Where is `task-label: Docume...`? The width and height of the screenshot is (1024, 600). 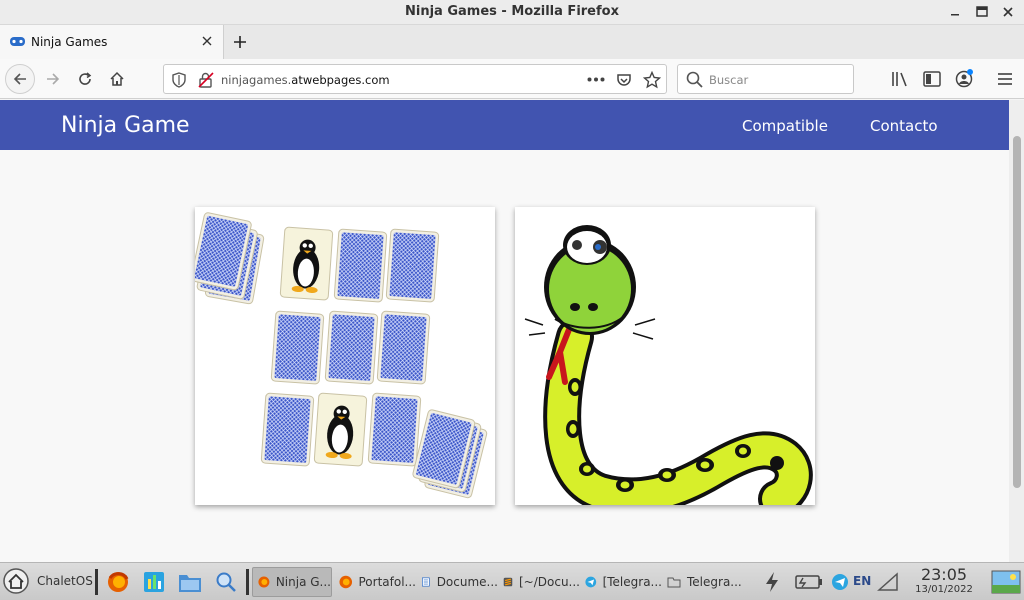 task-label: Docume... is located at coordinates (467, 582).